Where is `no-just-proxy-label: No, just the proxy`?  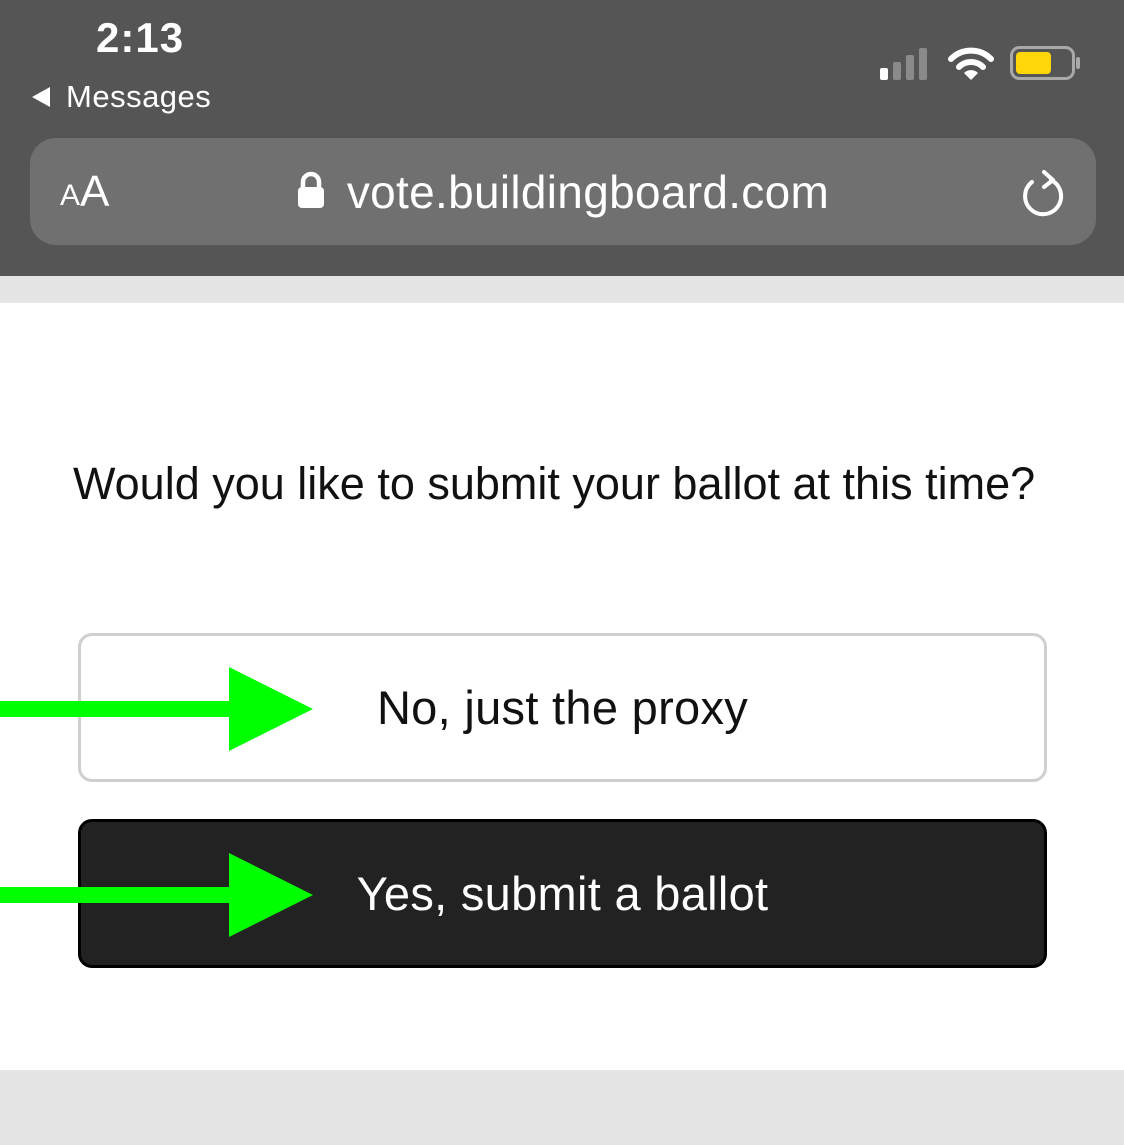
no-just-proxy-label: No, just the proxy is located at coordinates (562, 707).